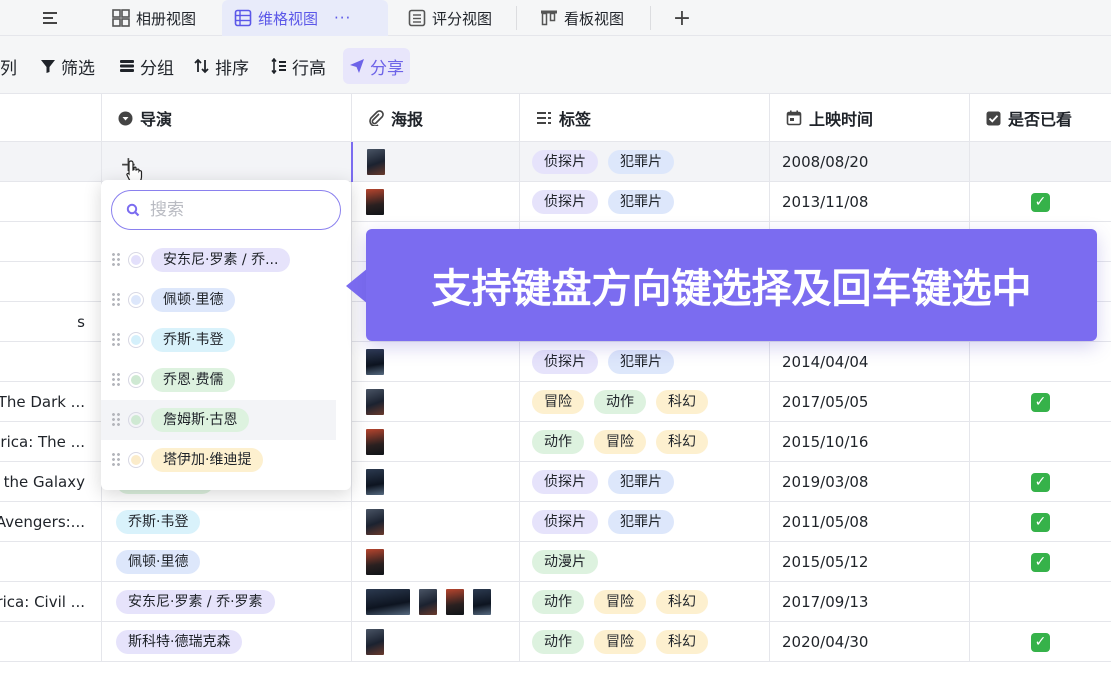  What do you see at coordinates (226, 118) in the screenshot?
I see `column-header-director: 导演` at bounding box center [226, 118].